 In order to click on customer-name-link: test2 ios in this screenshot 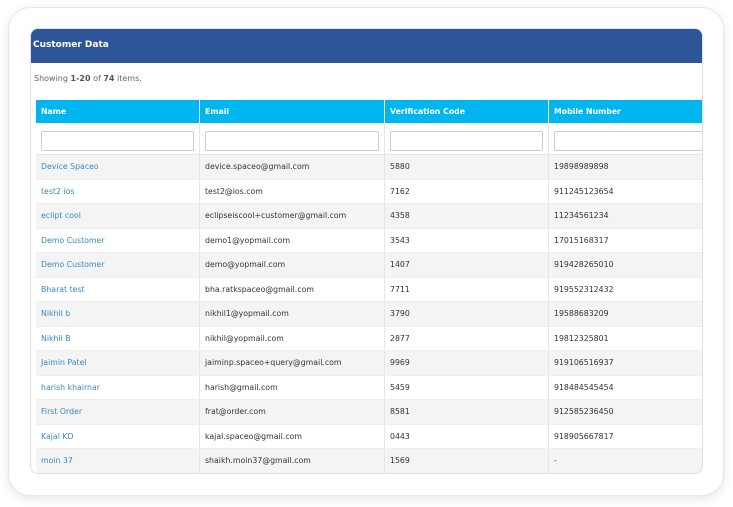, I will do `click(118, 191)`.